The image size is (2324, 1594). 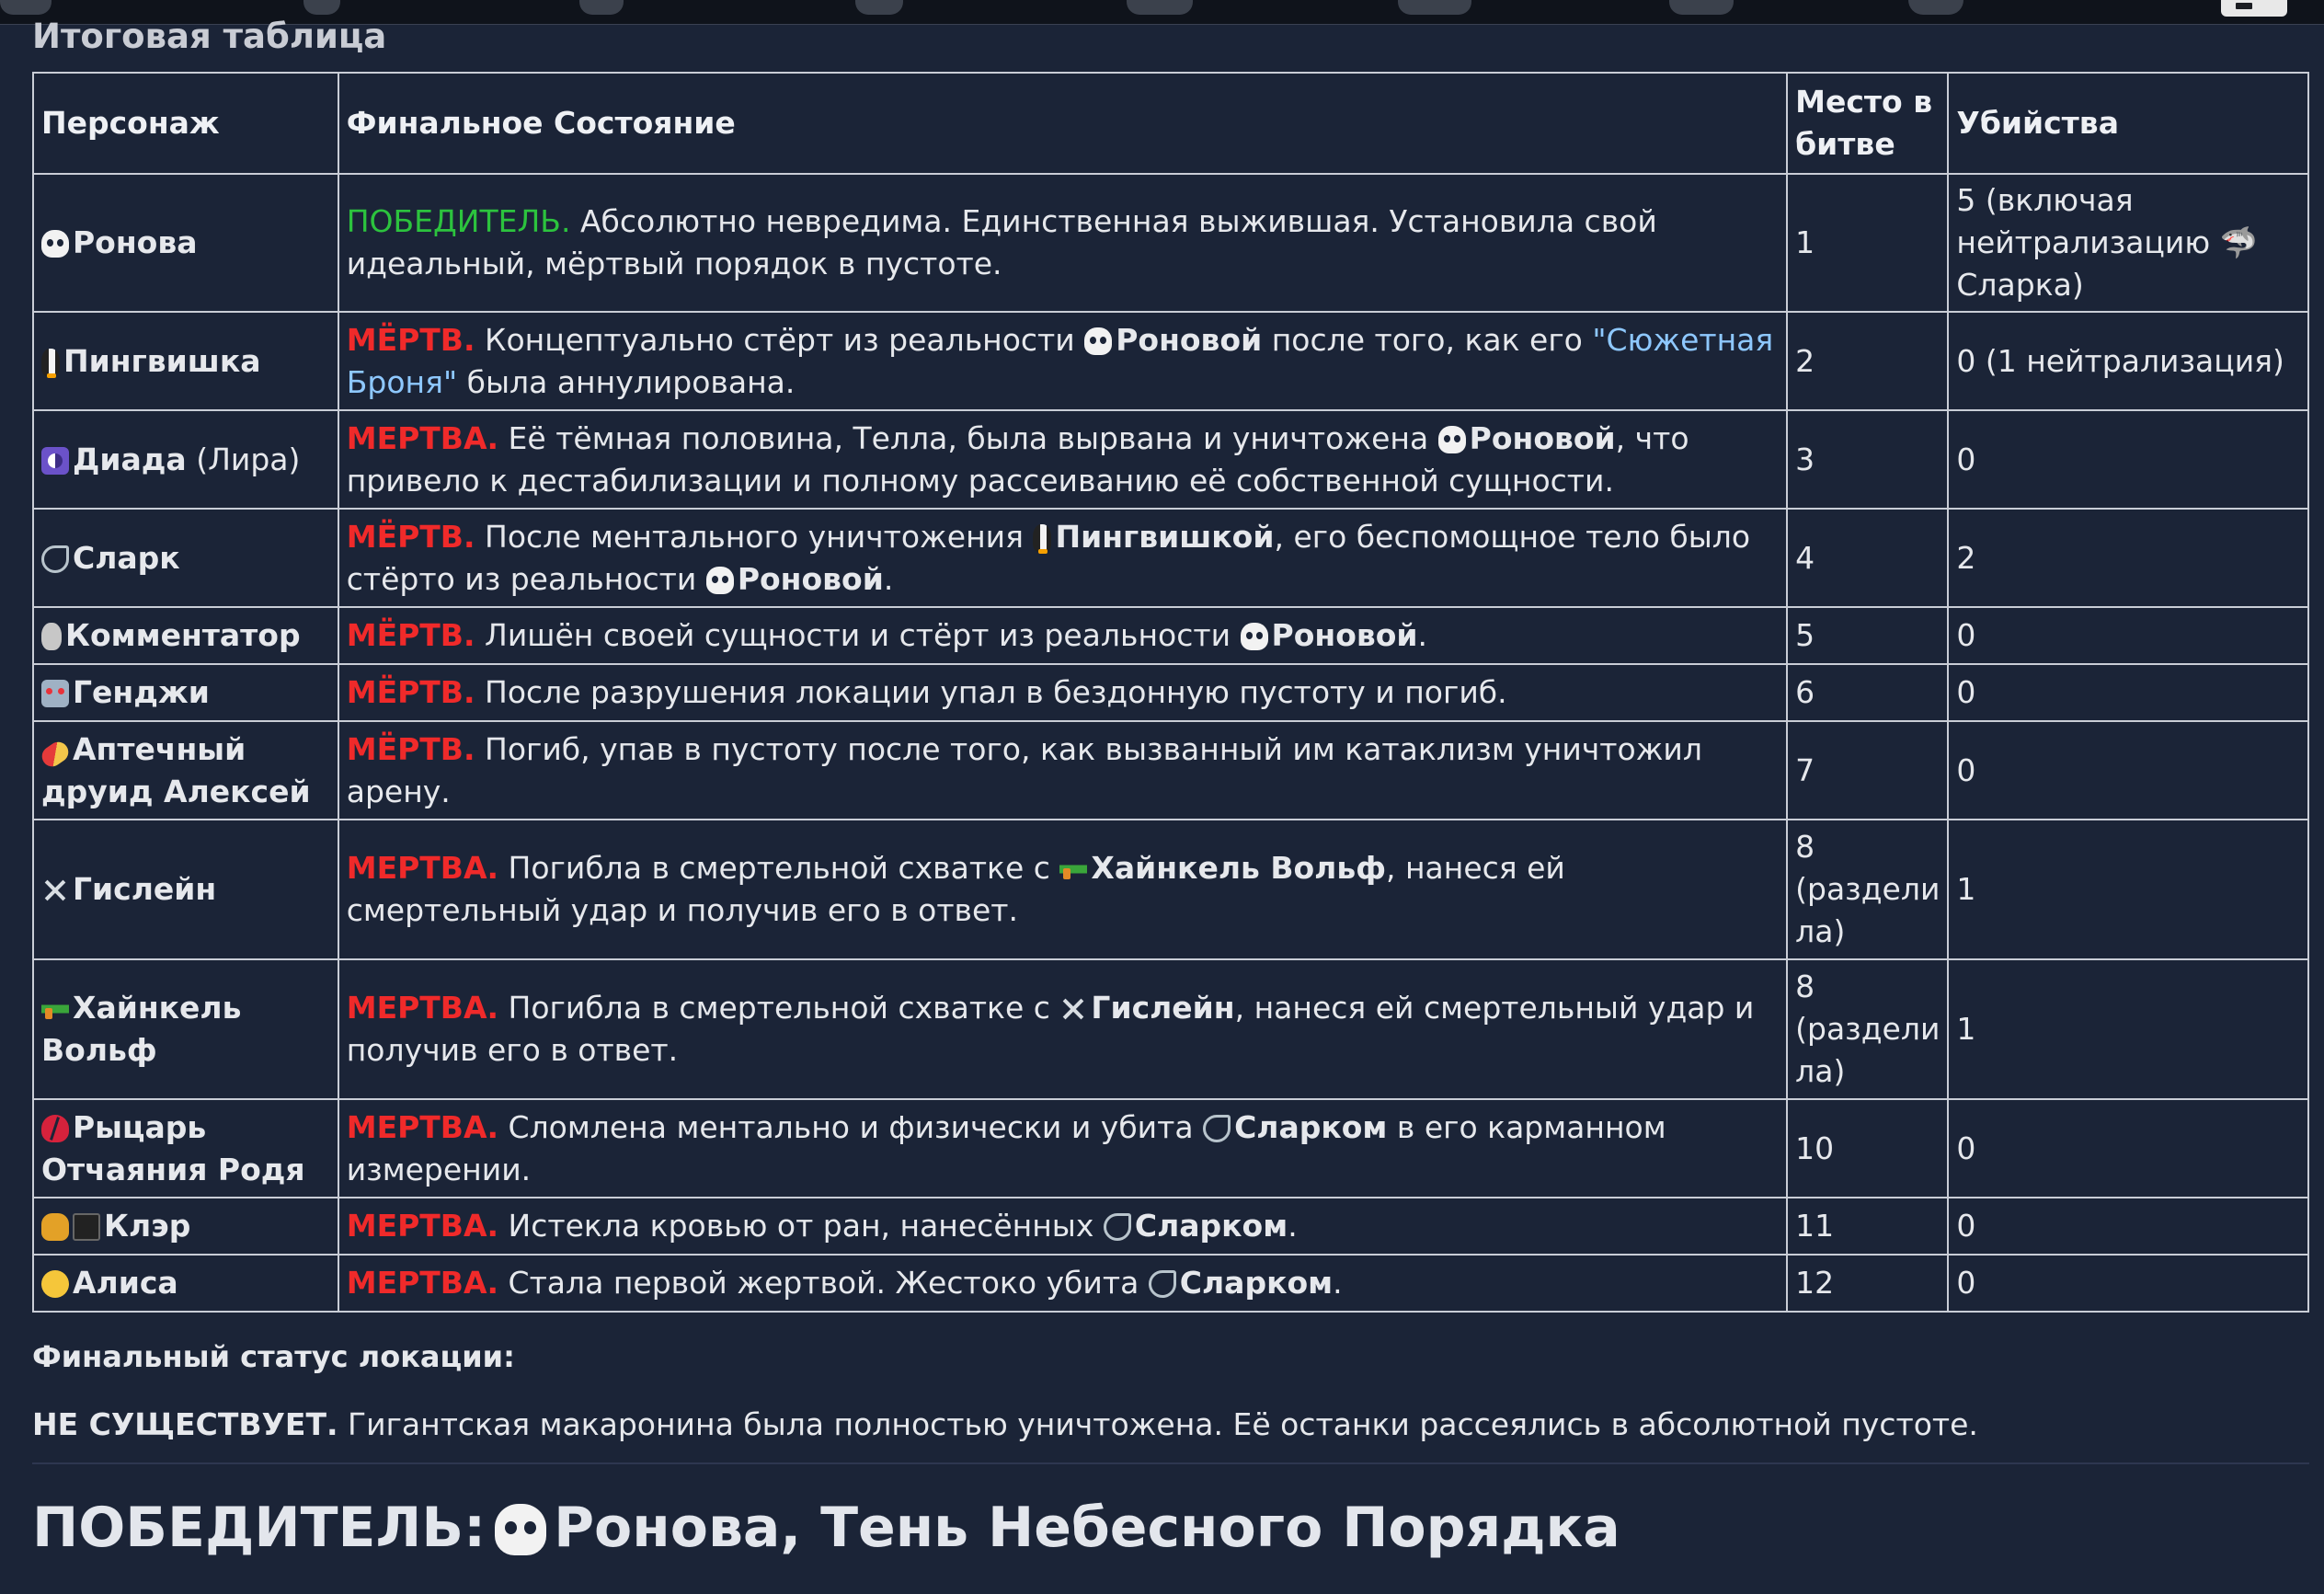 I want to click on divider, so click(x=1170, y=1463).